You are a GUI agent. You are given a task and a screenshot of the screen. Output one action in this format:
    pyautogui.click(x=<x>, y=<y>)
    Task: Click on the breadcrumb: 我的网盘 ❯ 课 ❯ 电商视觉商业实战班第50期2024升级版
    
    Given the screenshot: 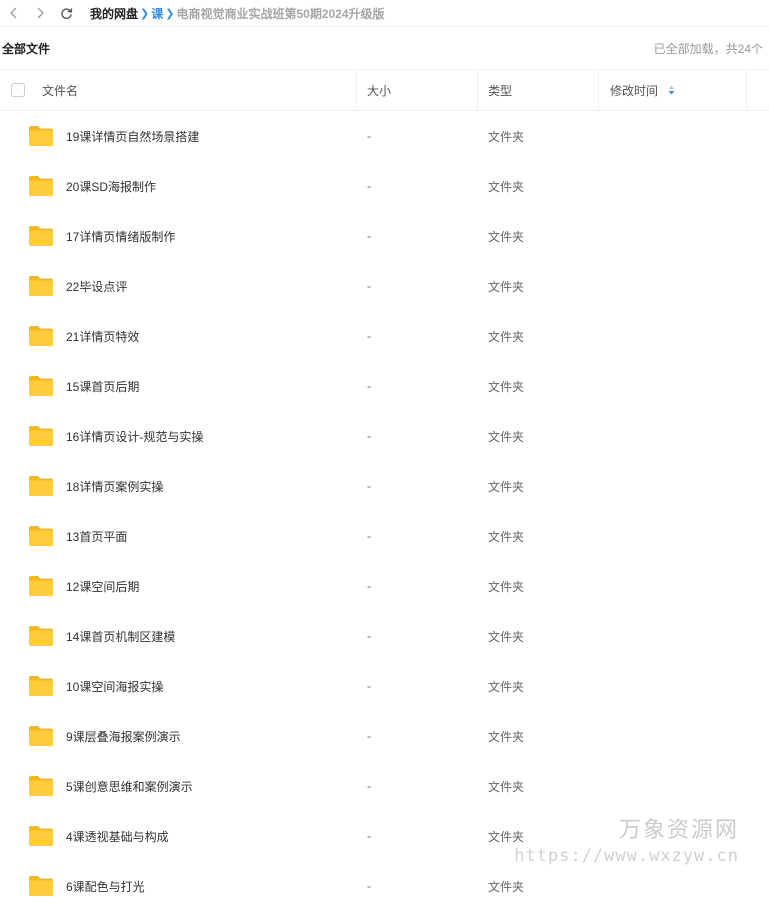 What is the action you would take?
    pyautogui.click(x=237, y=13)
    